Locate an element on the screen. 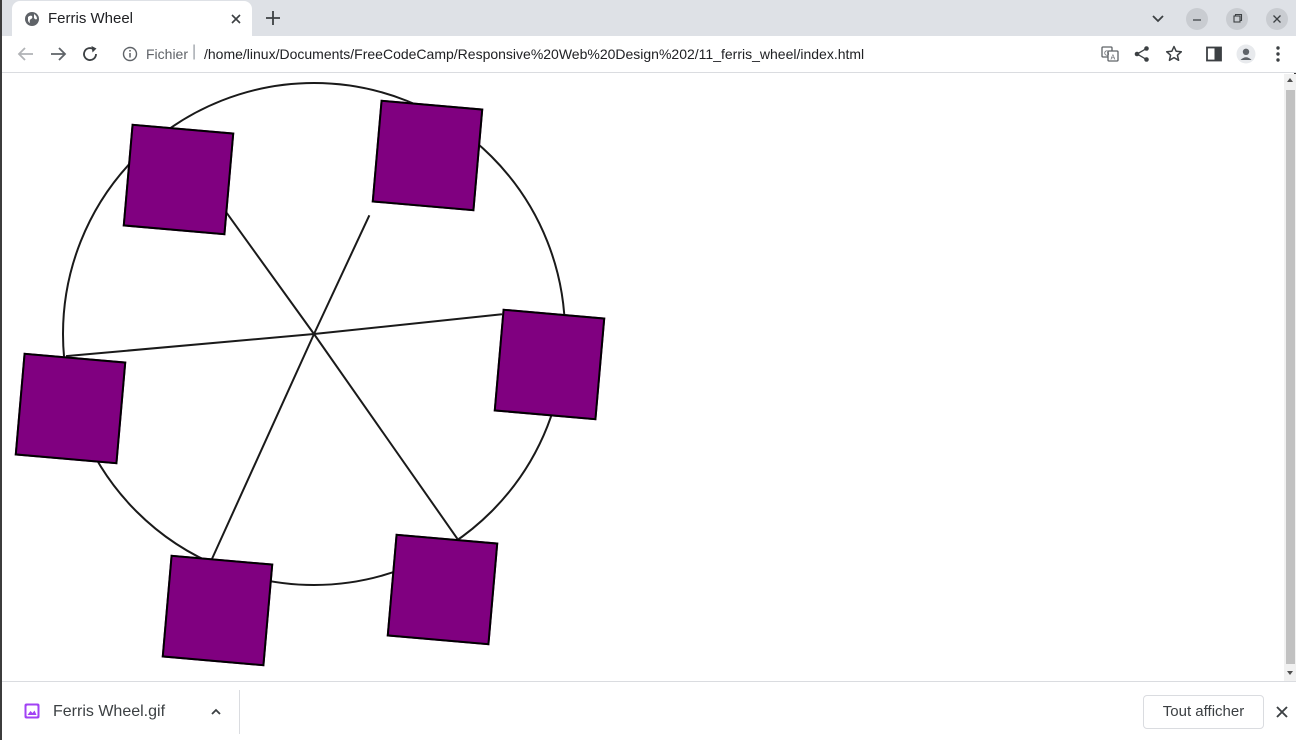 The image size is (1296, 740). show-all-button: Tout afficher is located at coordinates (1203, 712).